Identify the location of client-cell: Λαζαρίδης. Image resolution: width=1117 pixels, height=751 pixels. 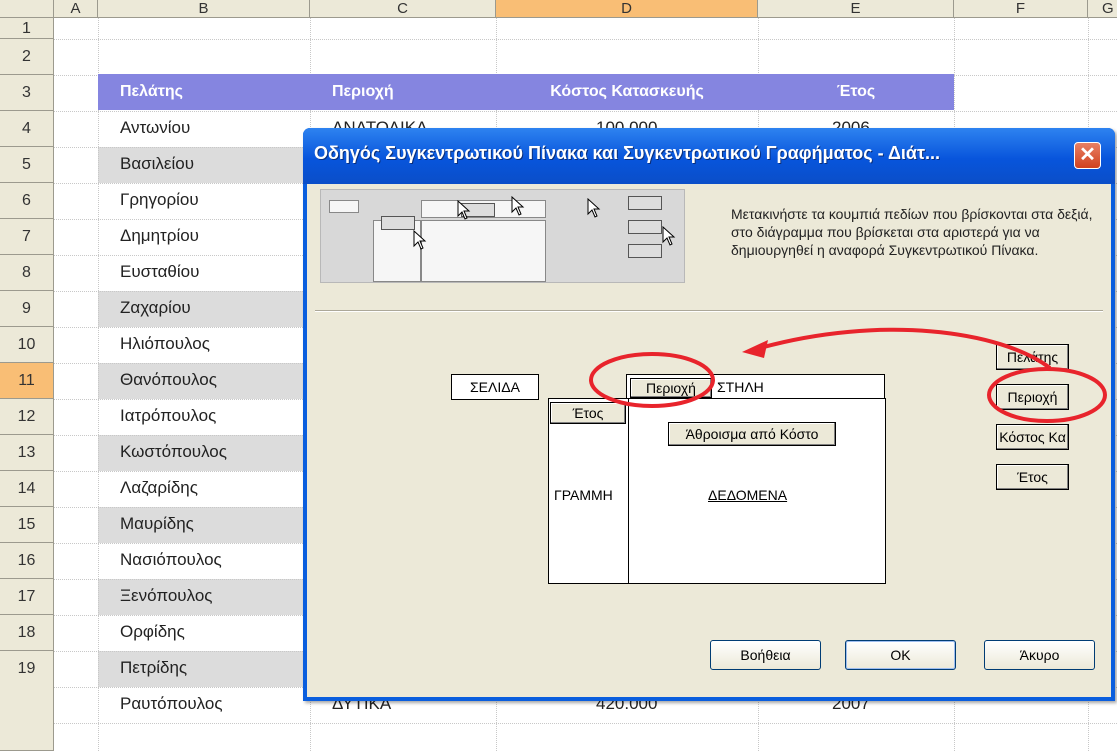
(159, 488).